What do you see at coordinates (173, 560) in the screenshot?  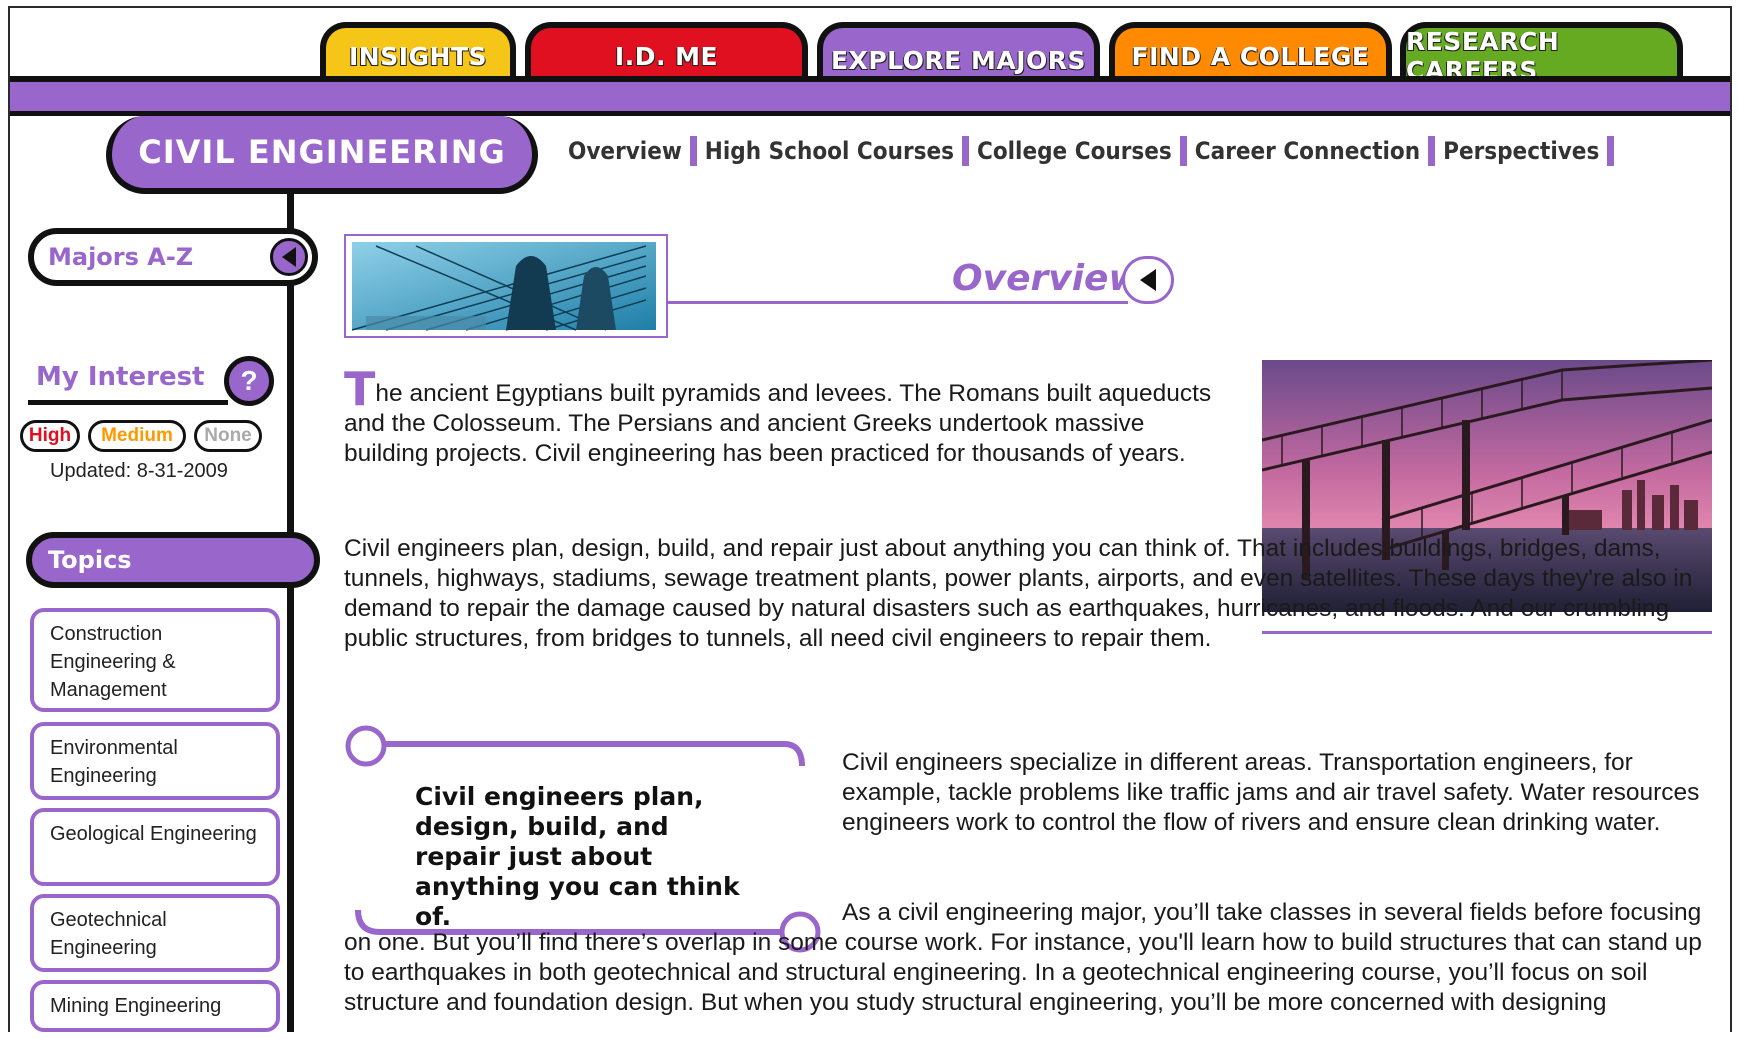 I see `topics-header: Topics` at bounding box center [173, 560].